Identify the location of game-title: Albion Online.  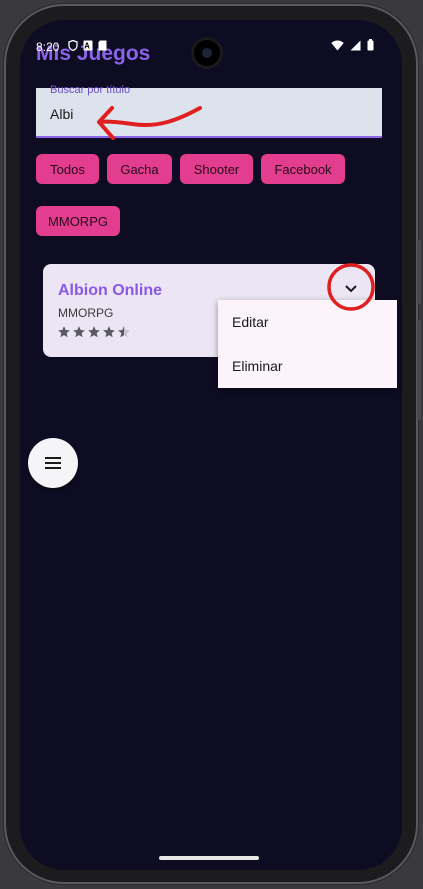
(110, 290).